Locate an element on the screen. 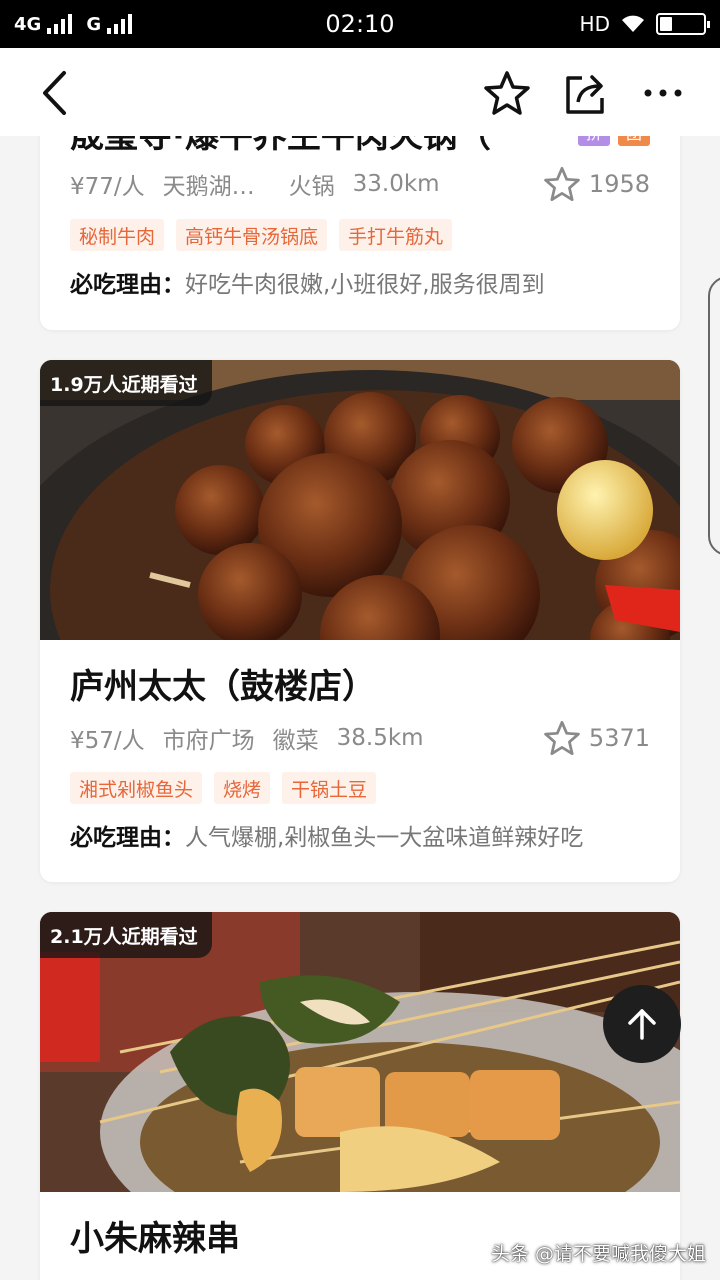 The height and width of the screenshot is (1280, 720). wifi-icon is located at coordinates (633, 23).